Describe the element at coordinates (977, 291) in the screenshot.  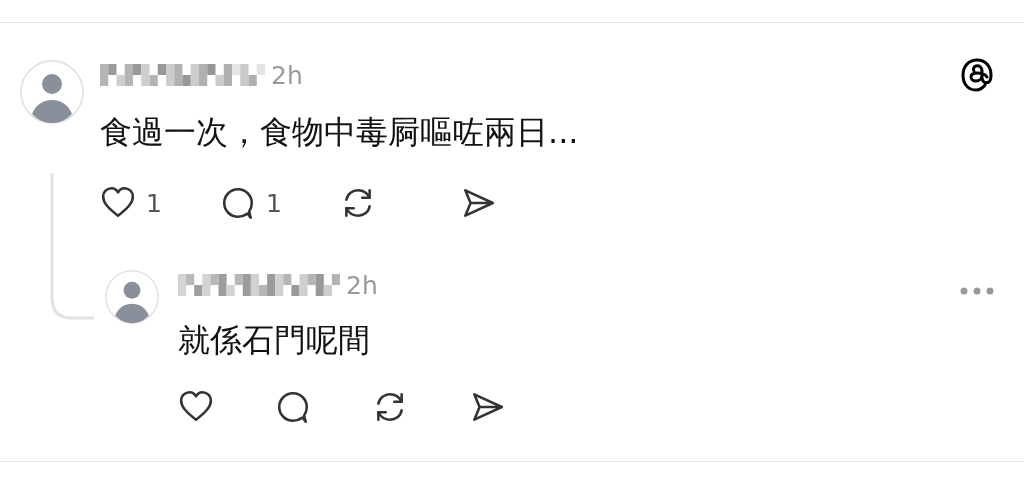
I see `more-icon` at that location.